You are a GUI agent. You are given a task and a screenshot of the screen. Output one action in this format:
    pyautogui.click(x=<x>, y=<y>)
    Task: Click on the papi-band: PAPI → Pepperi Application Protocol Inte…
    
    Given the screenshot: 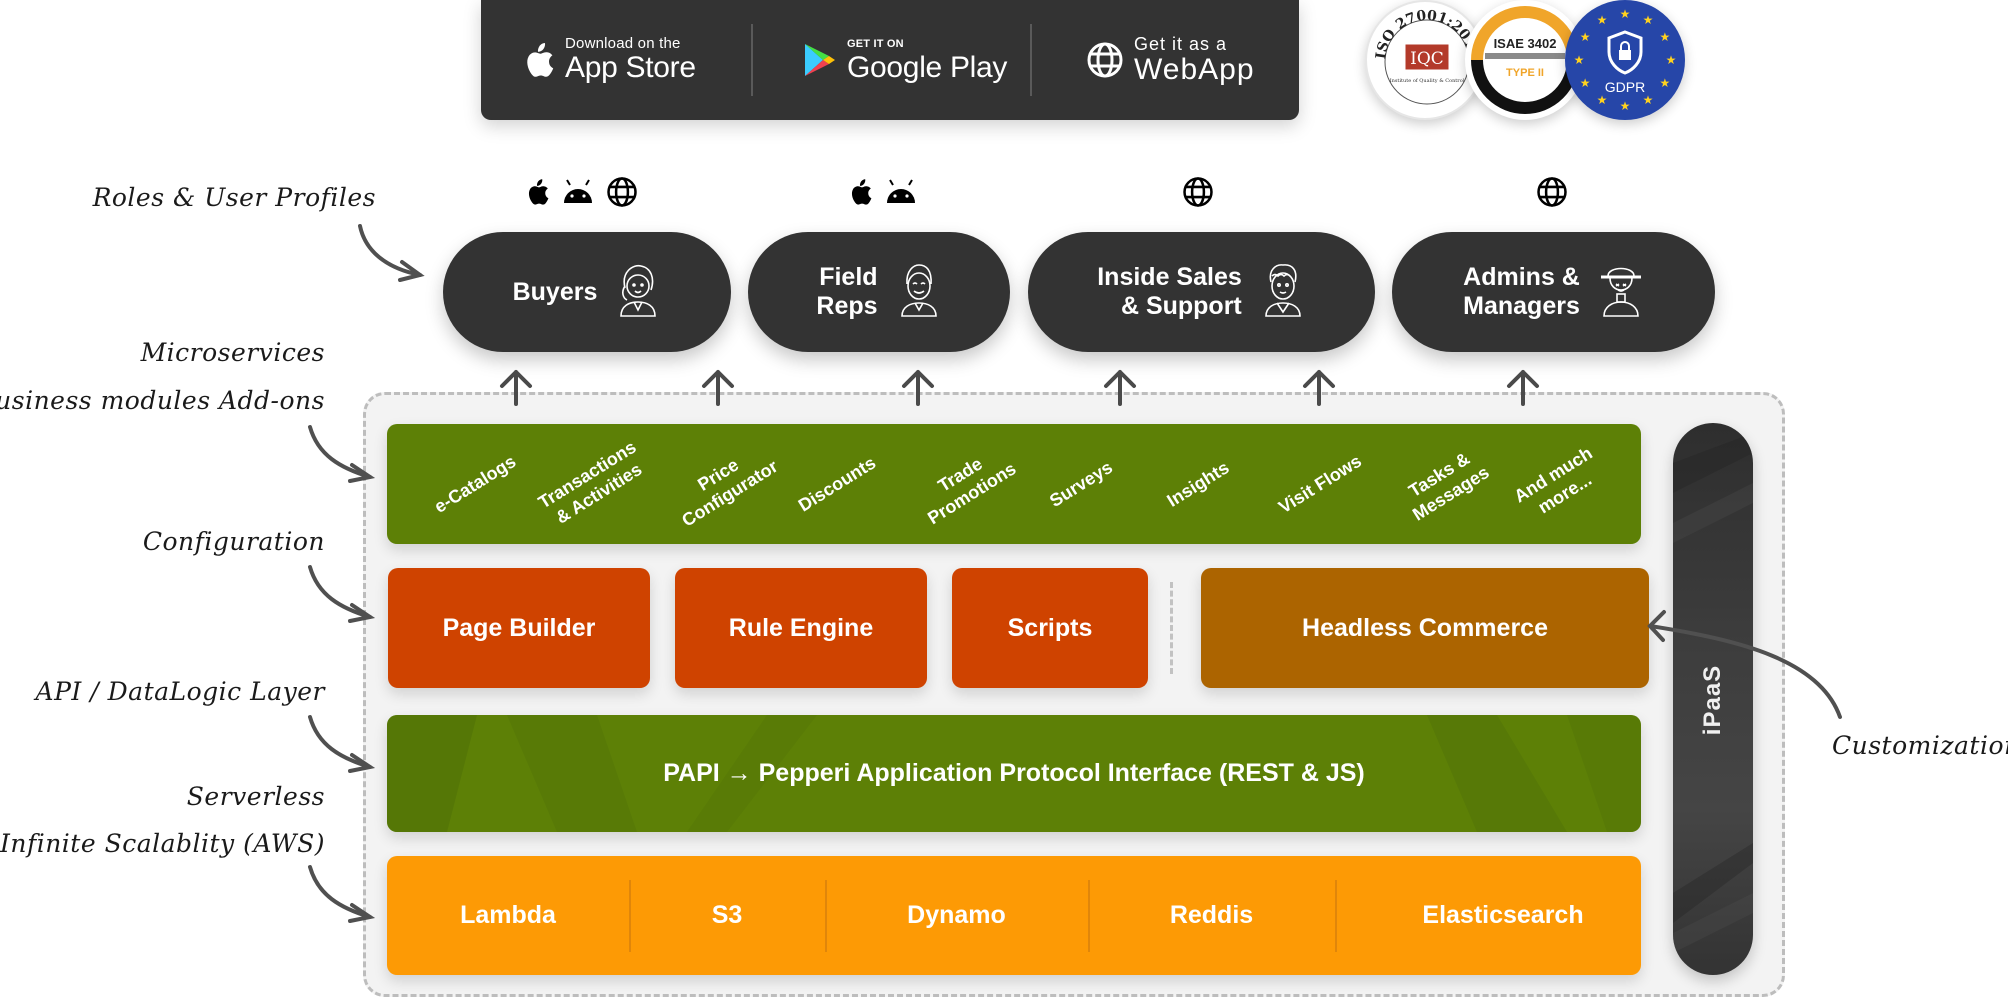 What is the action you would take?
    pyautogui.click(x=1014, y=773)
    